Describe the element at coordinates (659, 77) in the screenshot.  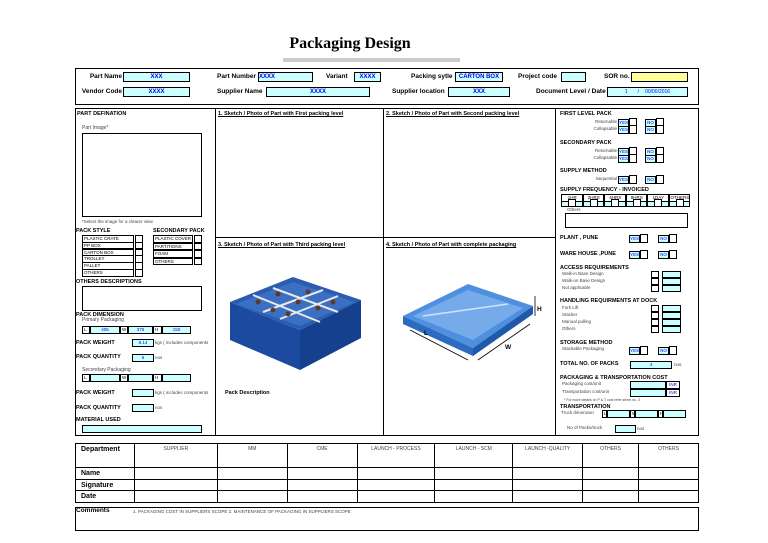
I see `sor-field` at that location.